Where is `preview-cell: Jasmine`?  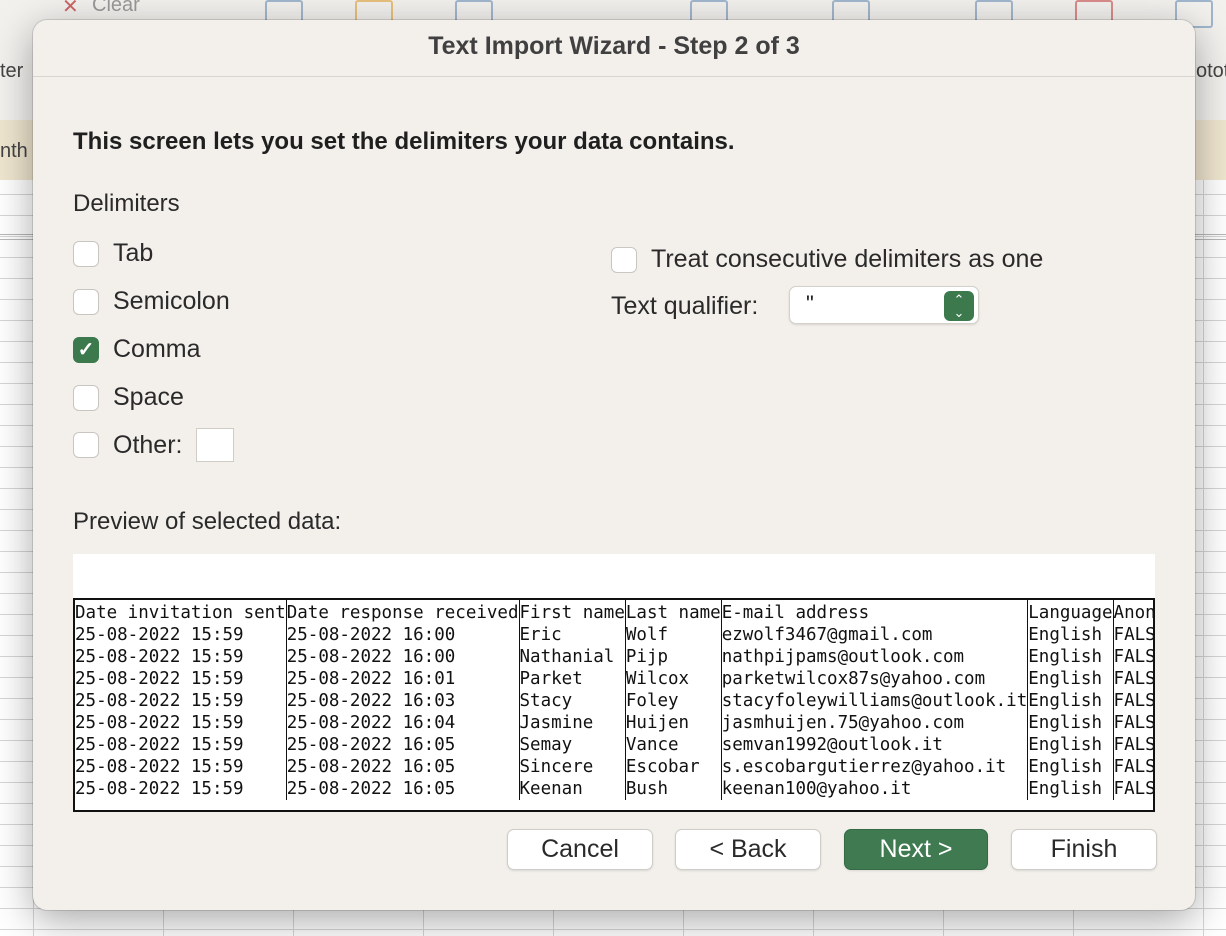
preview-cell: Jasmine is located at coordinates (572, 723).